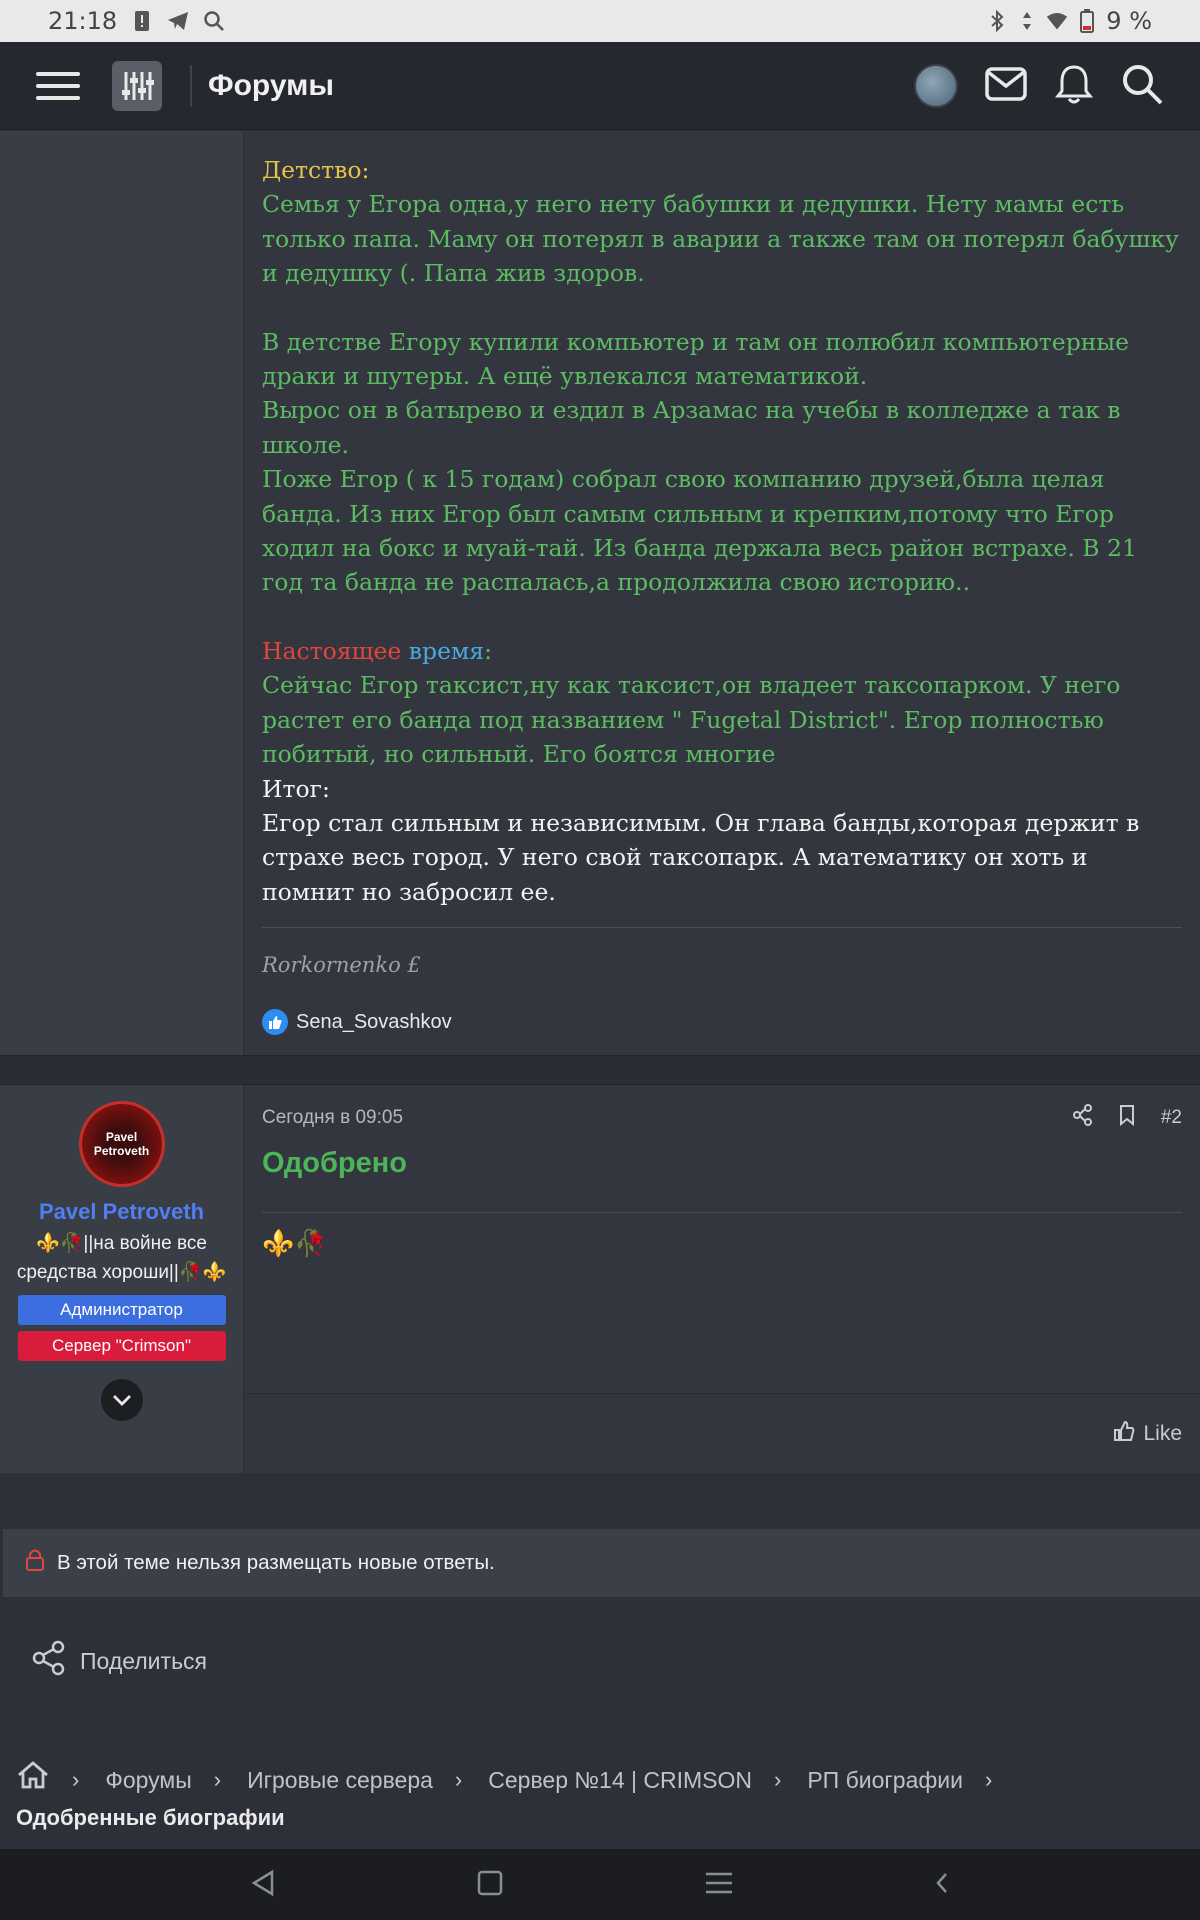 Image resolution: width=1200 pixels, height=1920 pixels. I want to click on bell-icon, so click(1074, 86).